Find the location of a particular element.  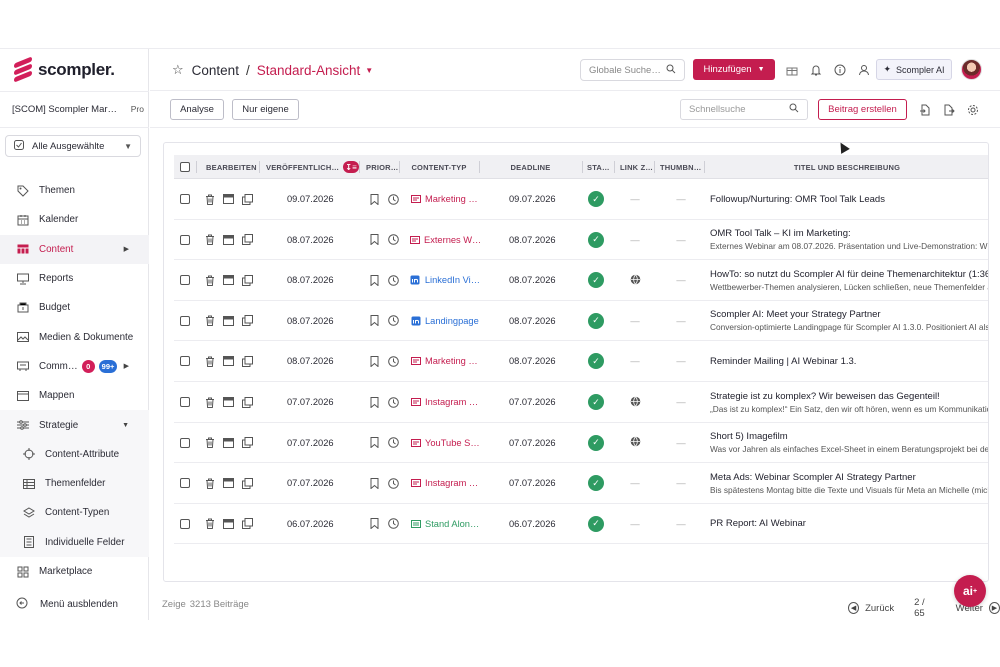

hide-menu-button: Menü ausblenden is located at coordinates (67, 604).